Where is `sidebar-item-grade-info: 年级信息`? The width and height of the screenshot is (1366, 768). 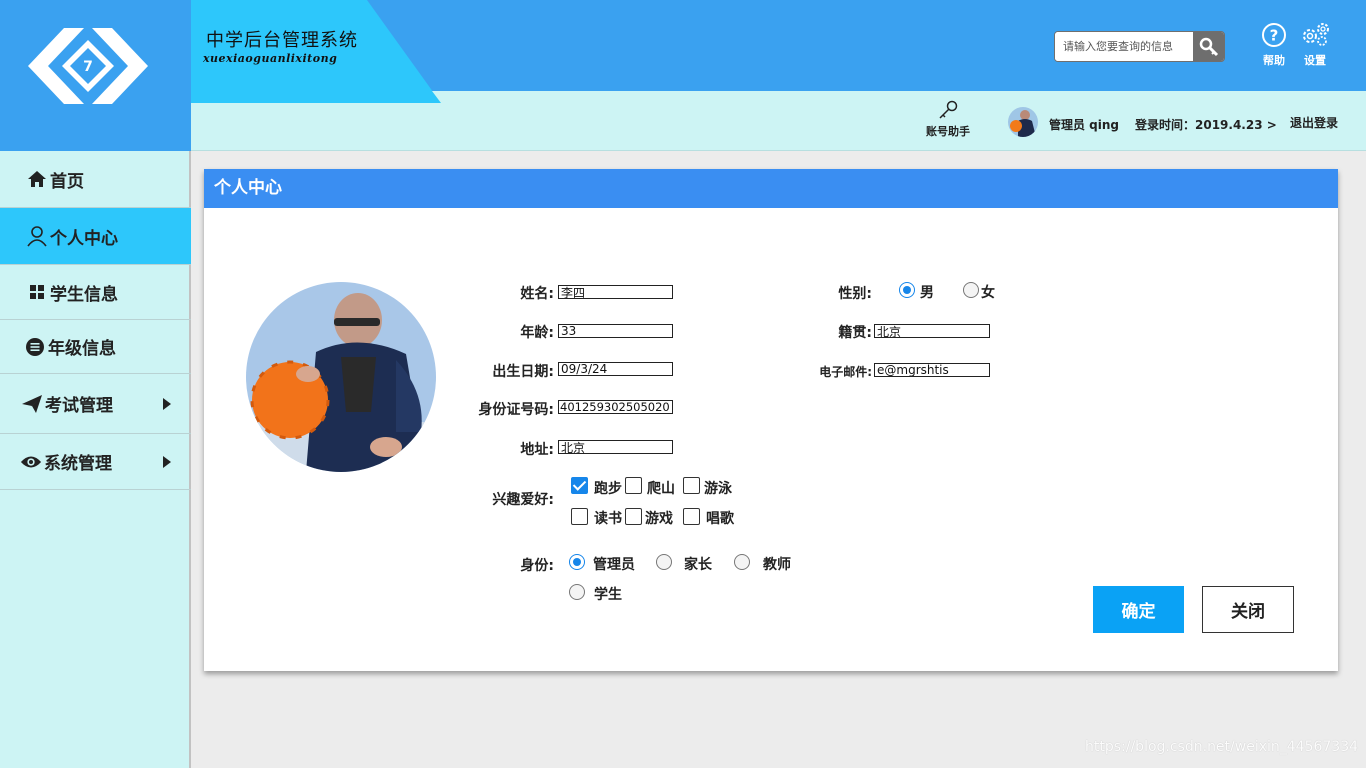 sidebar-item-grade-info: 年级信息 is located at coordinates (95, 347).